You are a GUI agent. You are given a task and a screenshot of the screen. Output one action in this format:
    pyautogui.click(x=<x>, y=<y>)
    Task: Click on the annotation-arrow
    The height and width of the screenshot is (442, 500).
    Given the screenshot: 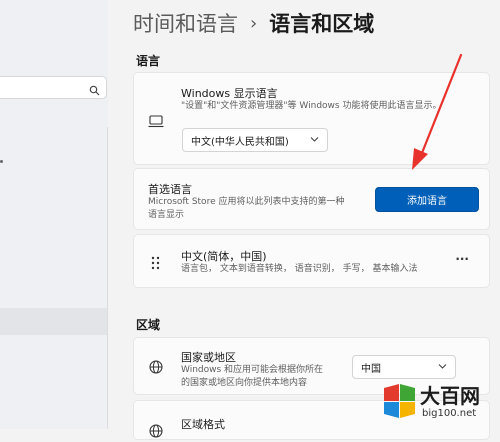 What is the action you would take?
    pyautogui.click(x=437, y=111)
    